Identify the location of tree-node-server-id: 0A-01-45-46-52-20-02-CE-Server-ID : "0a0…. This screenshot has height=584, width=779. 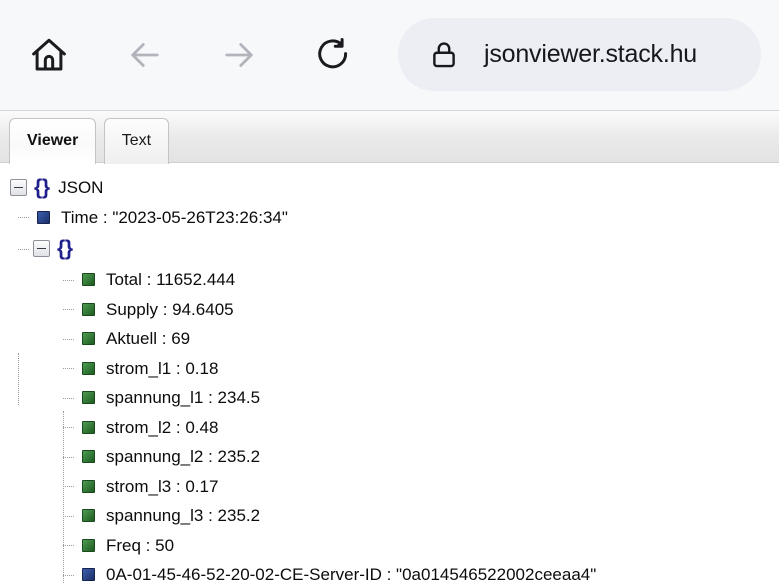
(389, 572).